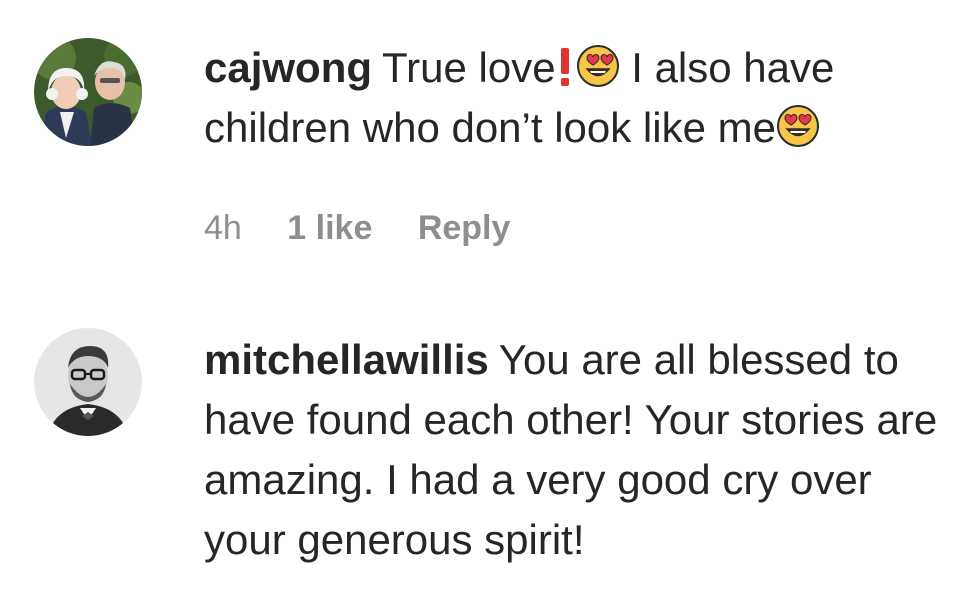 The height and width of the screenshot is (610, 980). What do you see at coordinates (288, 67) in the screenshot?
I see `comment-username: cajwong` at bounding box center [288, 67].